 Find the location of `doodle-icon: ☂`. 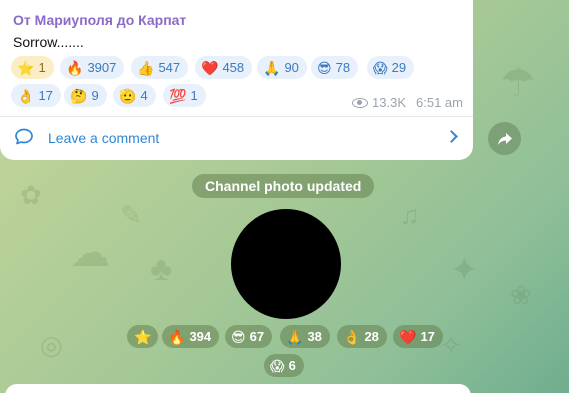

doodle-icon: ☂ is located at coordinates (518, 83).